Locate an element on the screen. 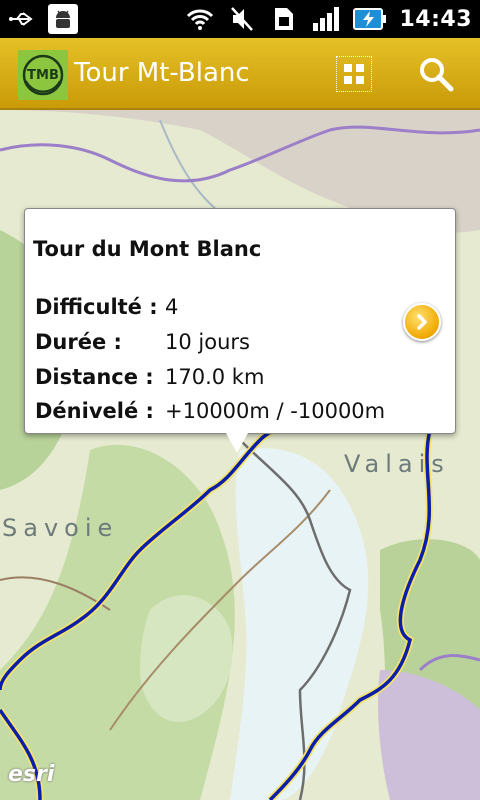  chevron-right-icon is located at coordinates (422, 322).